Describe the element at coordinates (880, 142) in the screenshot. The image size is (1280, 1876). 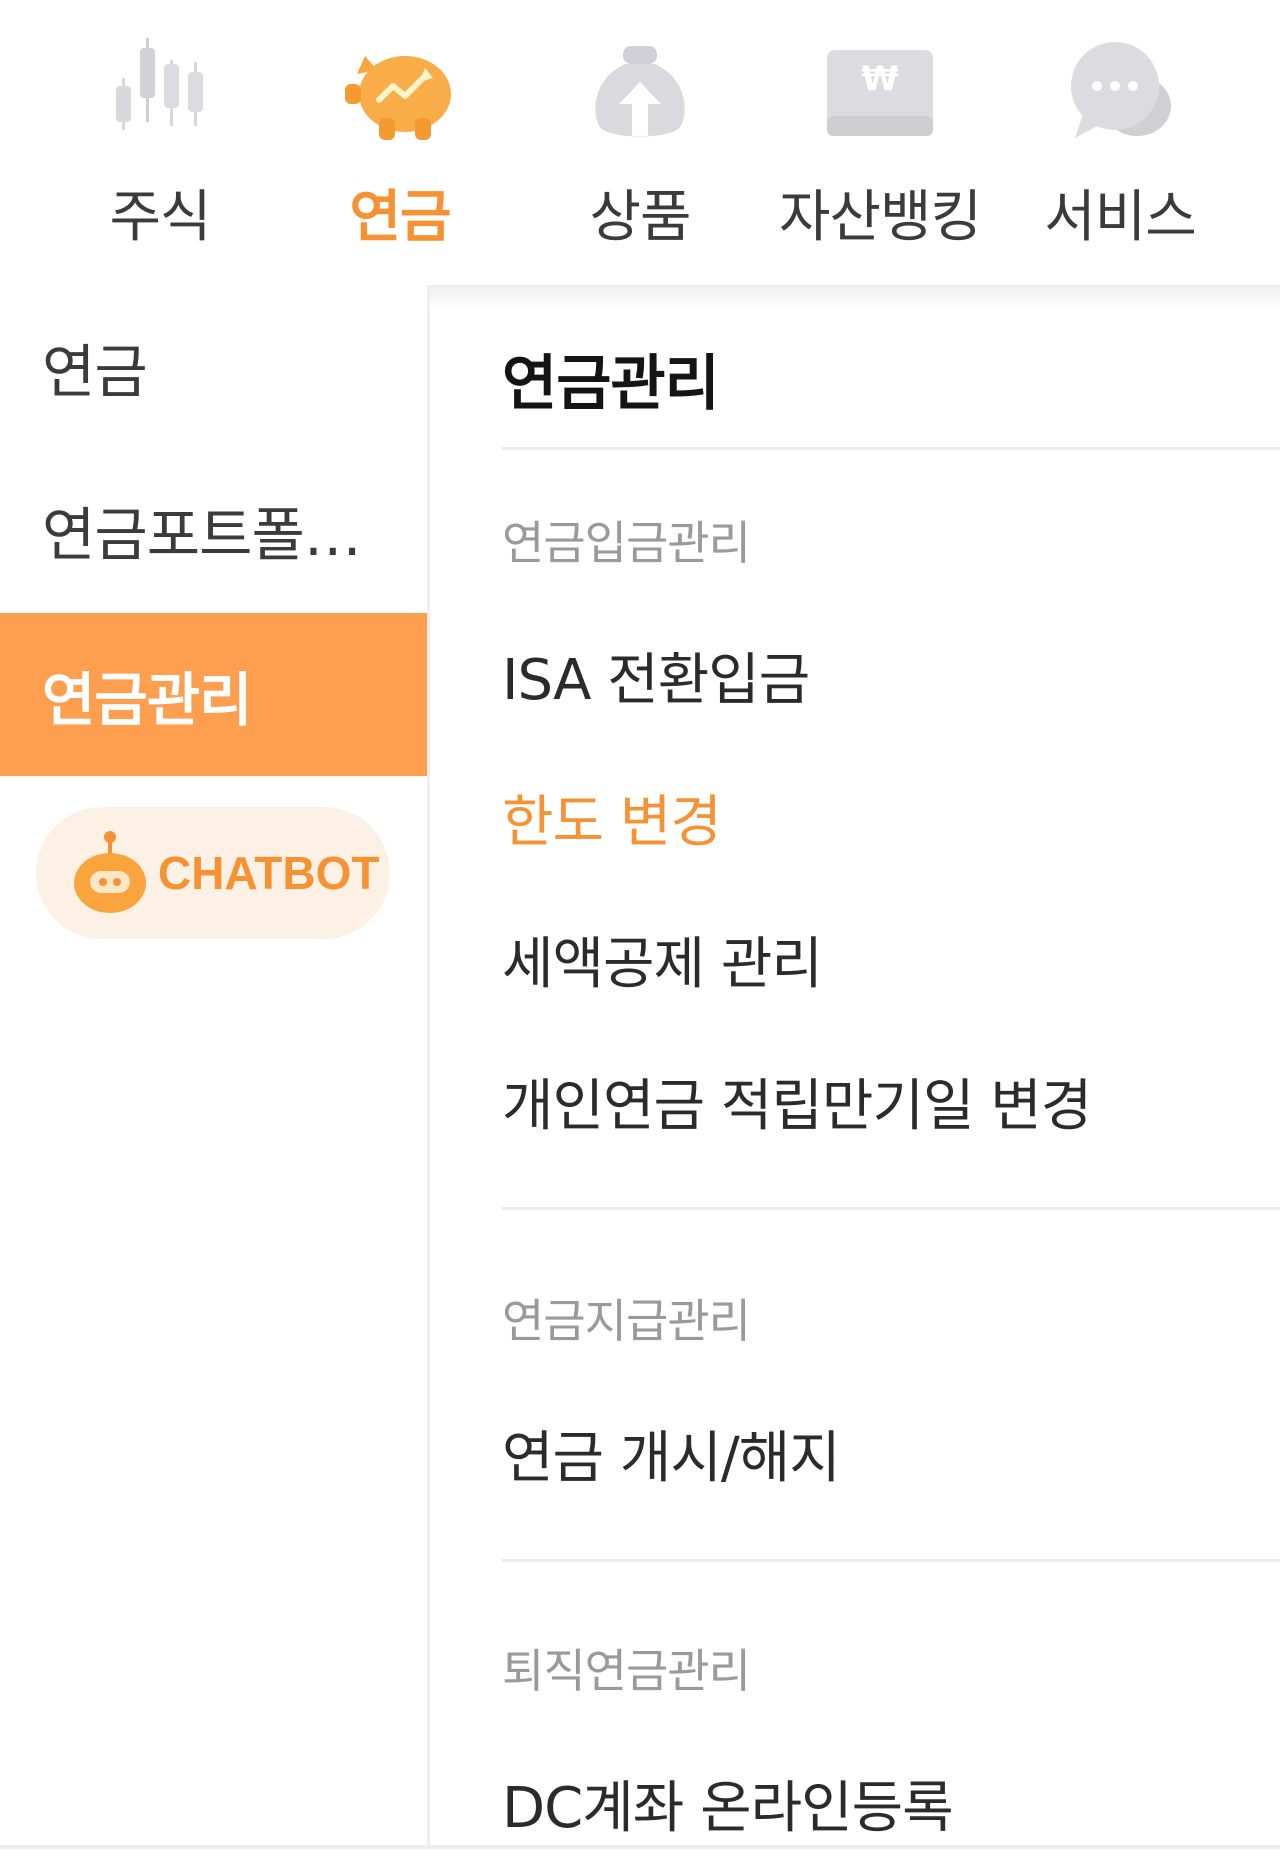
I see `nav-item-asset-banking: ₩ 자산뱅킹` at that location.